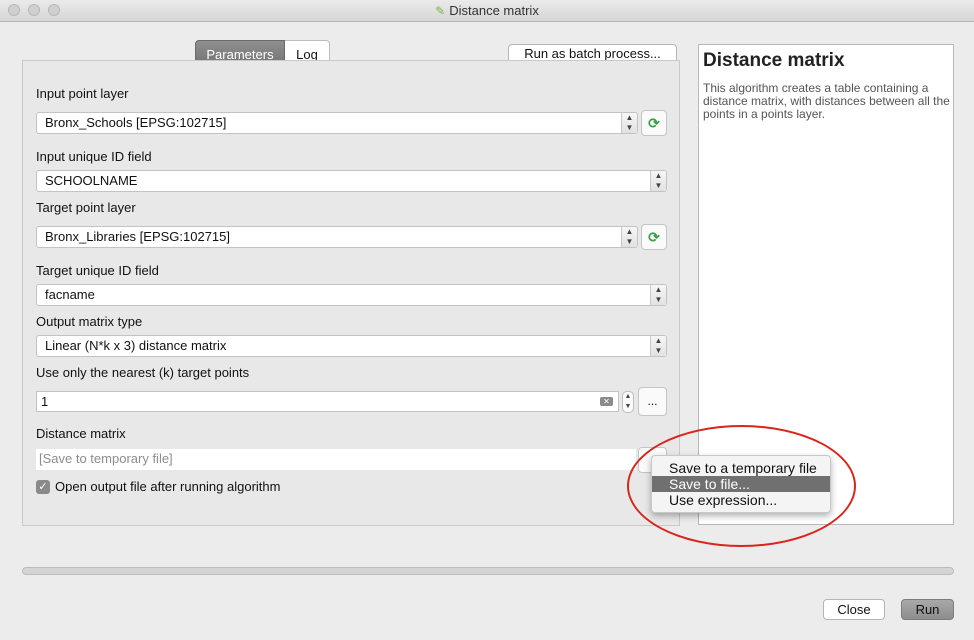 The width and height of the screenshot is (974, 640). I want to click on target-id-select: facname ▲ ▼, so click(351, 295).